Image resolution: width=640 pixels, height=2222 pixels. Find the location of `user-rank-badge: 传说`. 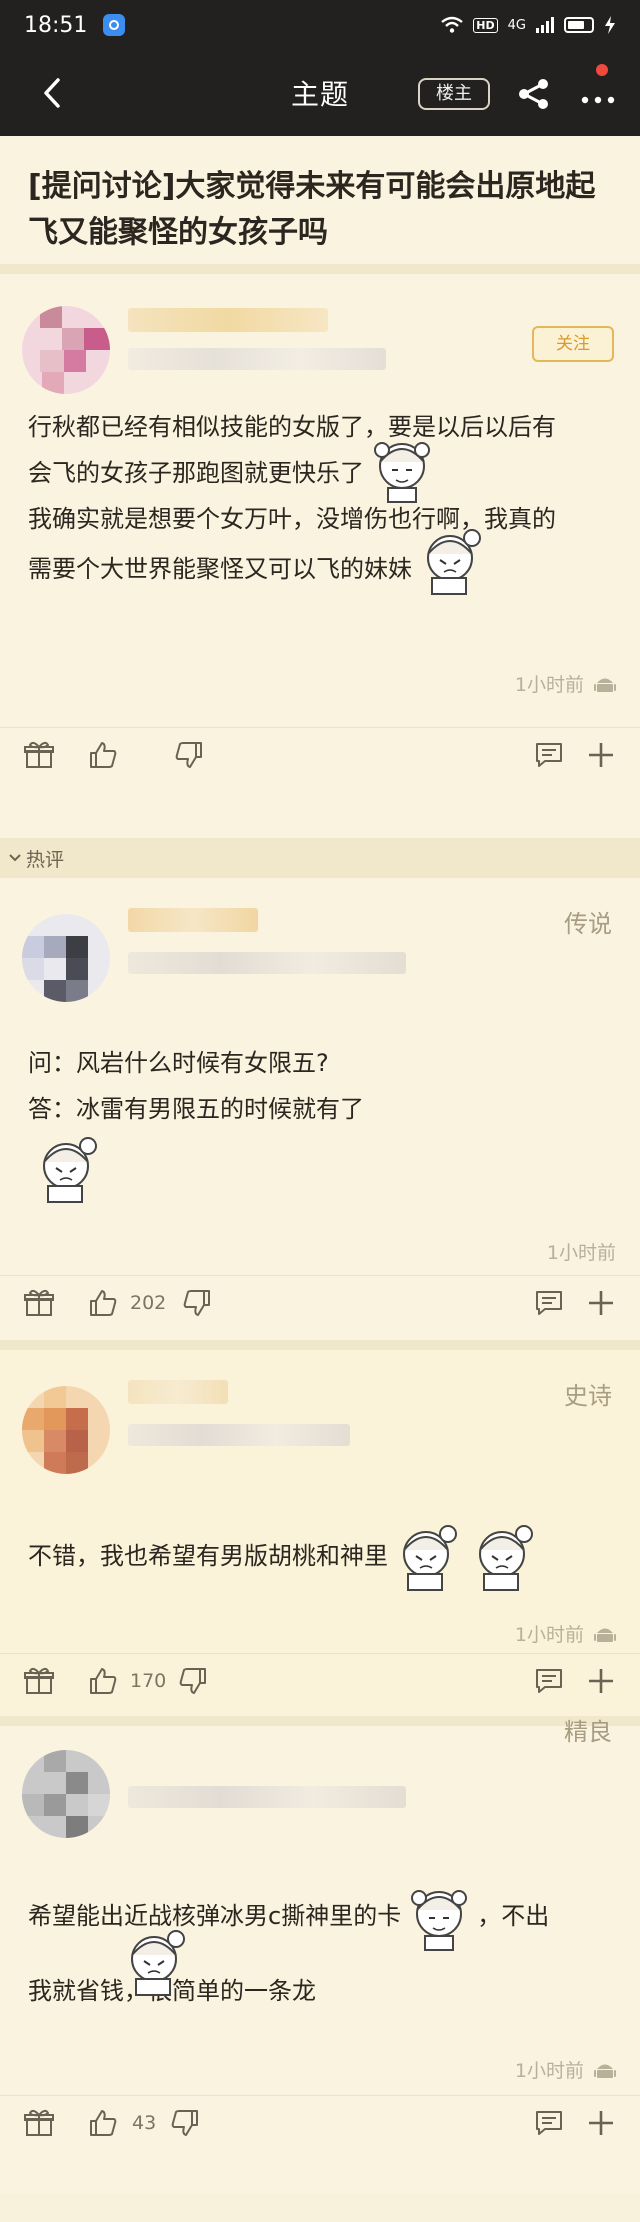

user-rank-badge: 传说 is located at coordinates (588, 924).